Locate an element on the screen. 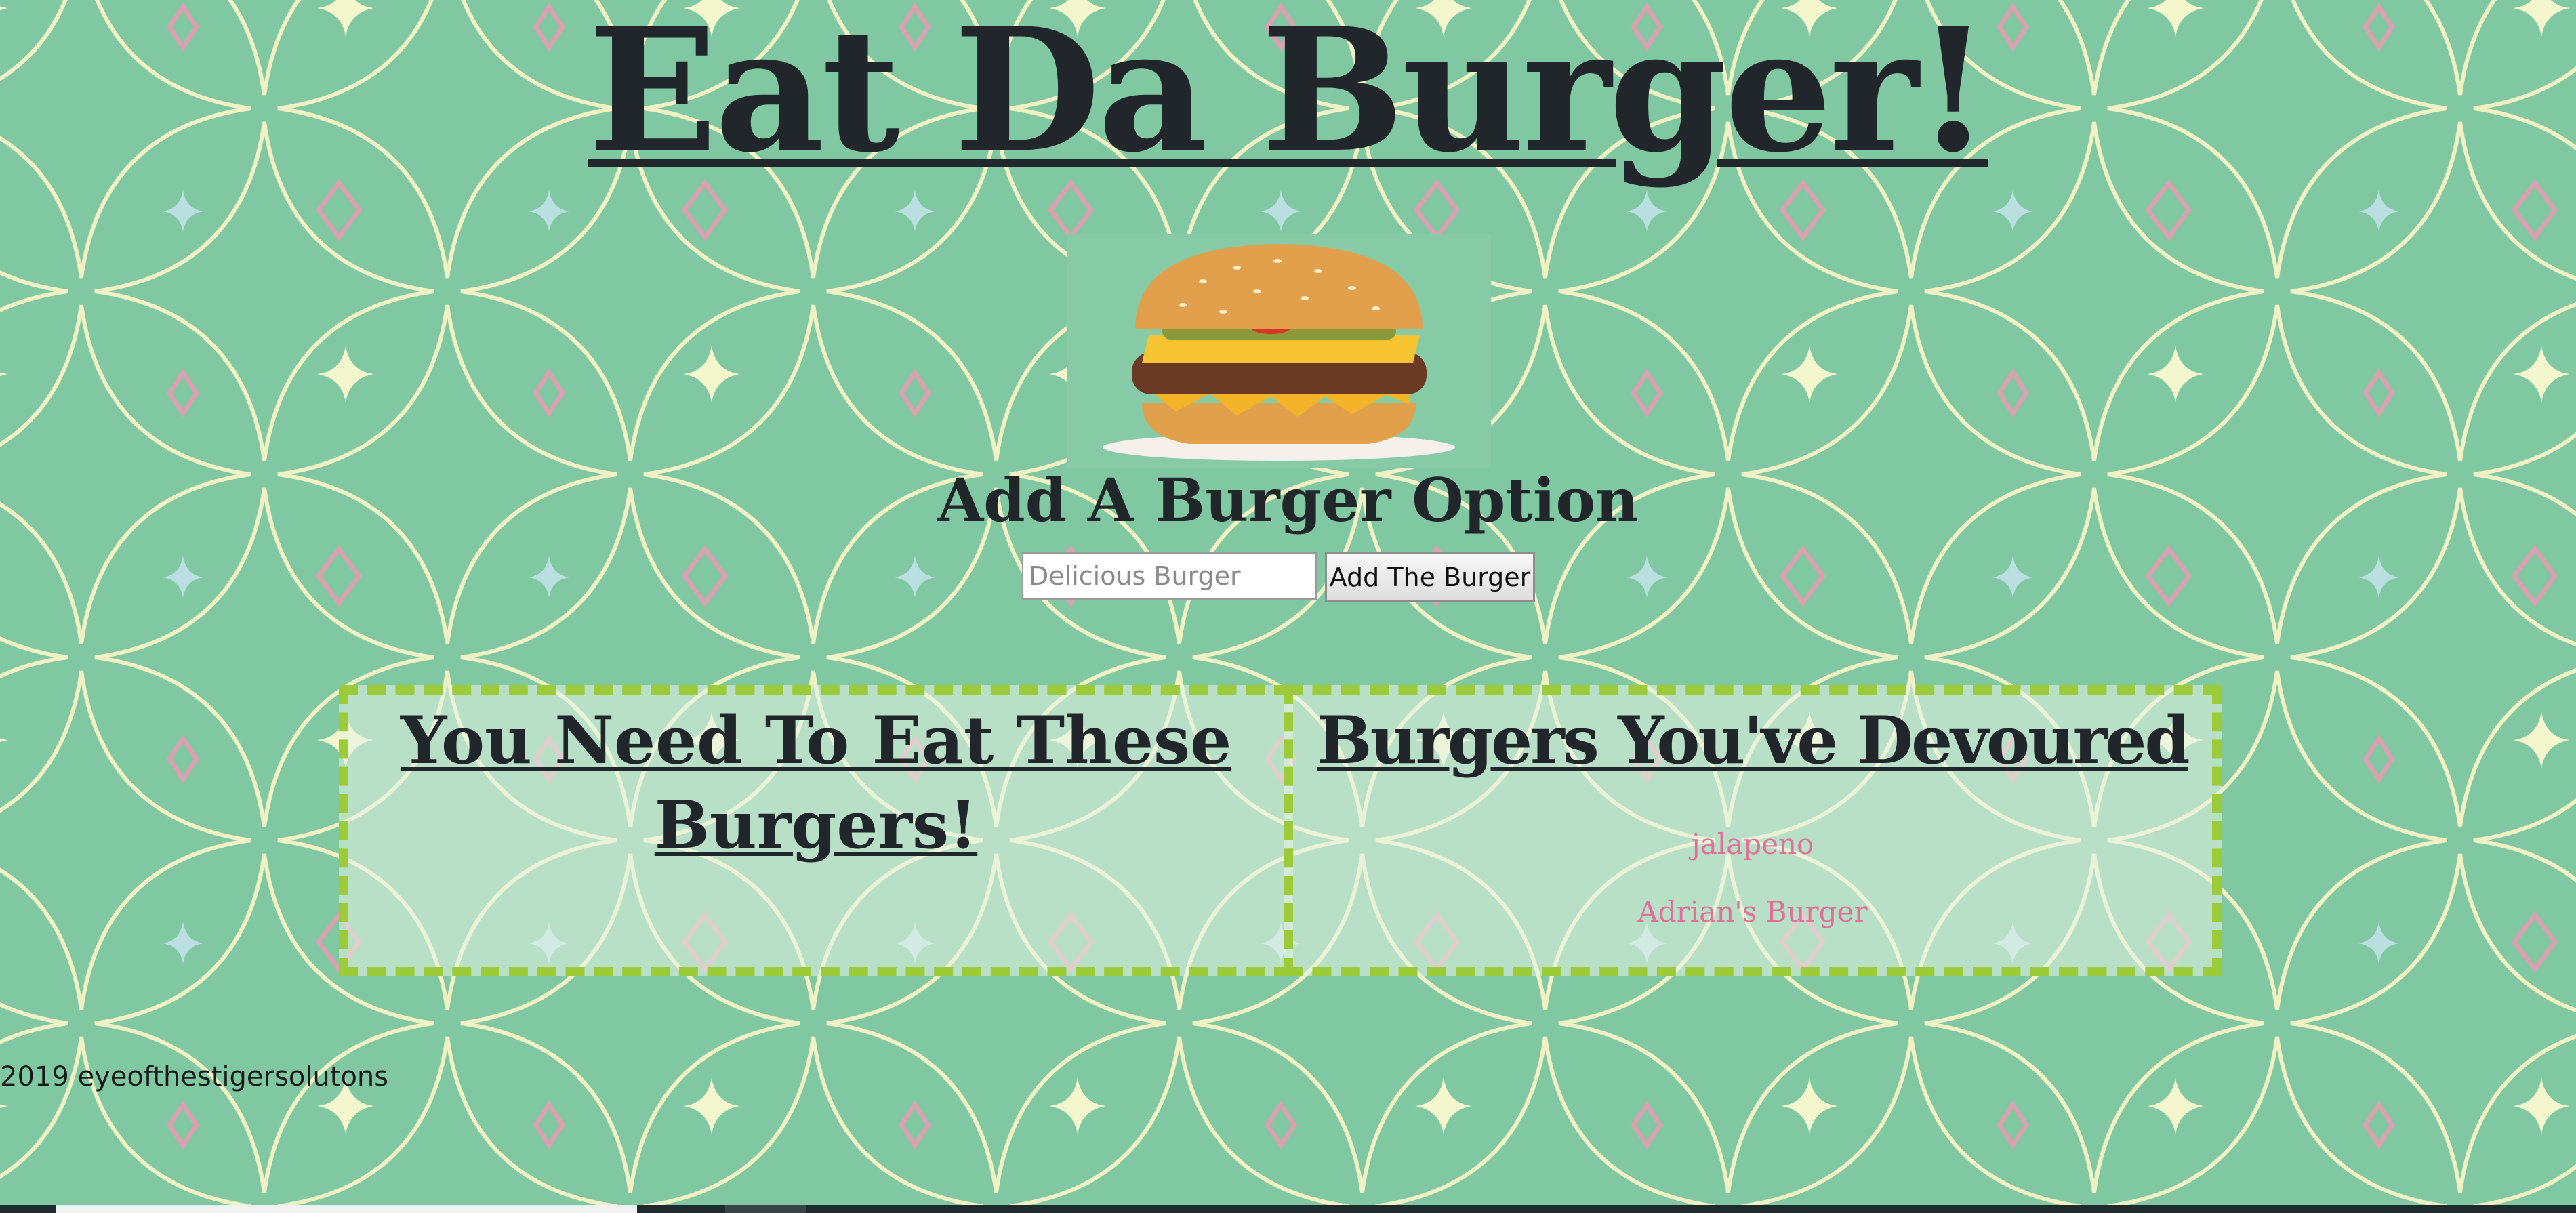  add-burger-heading: Add A Burger Option is located at coordinates (1288, 500).